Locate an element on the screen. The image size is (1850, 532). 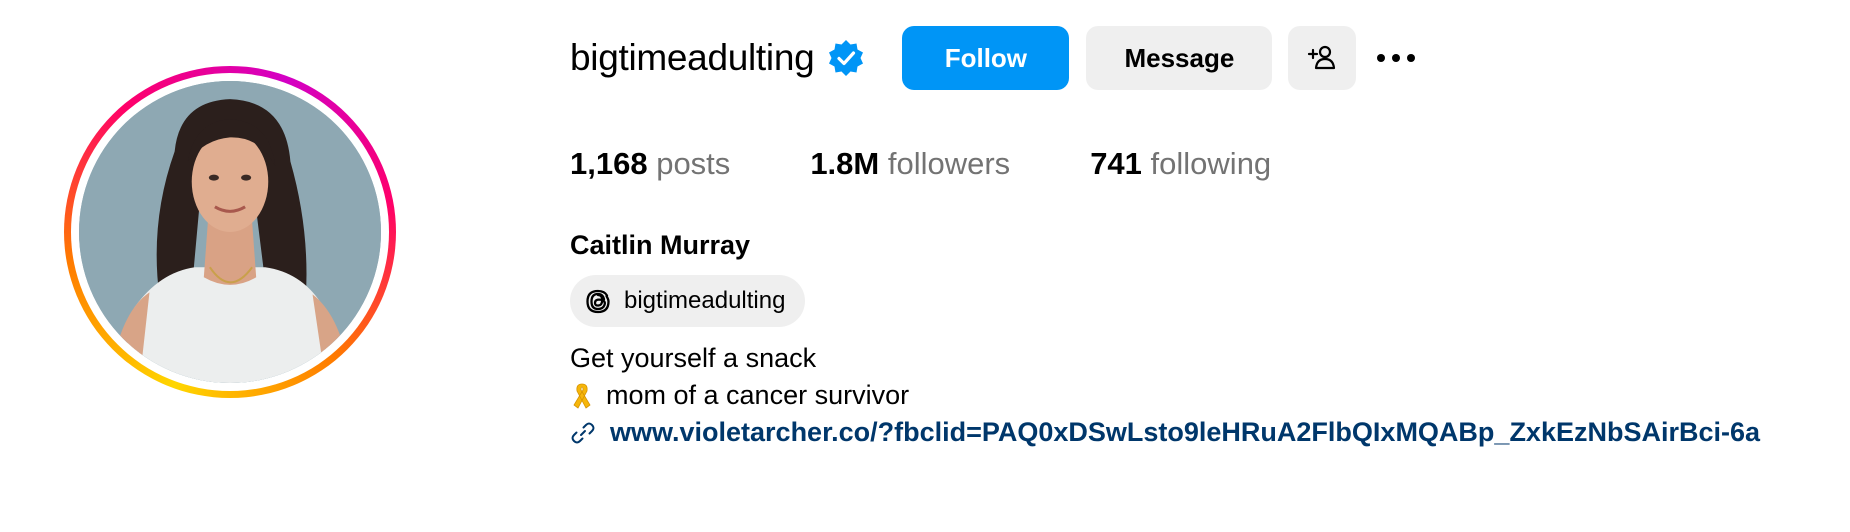
gold-ribbon-icon is located at coordinates (582, 396).